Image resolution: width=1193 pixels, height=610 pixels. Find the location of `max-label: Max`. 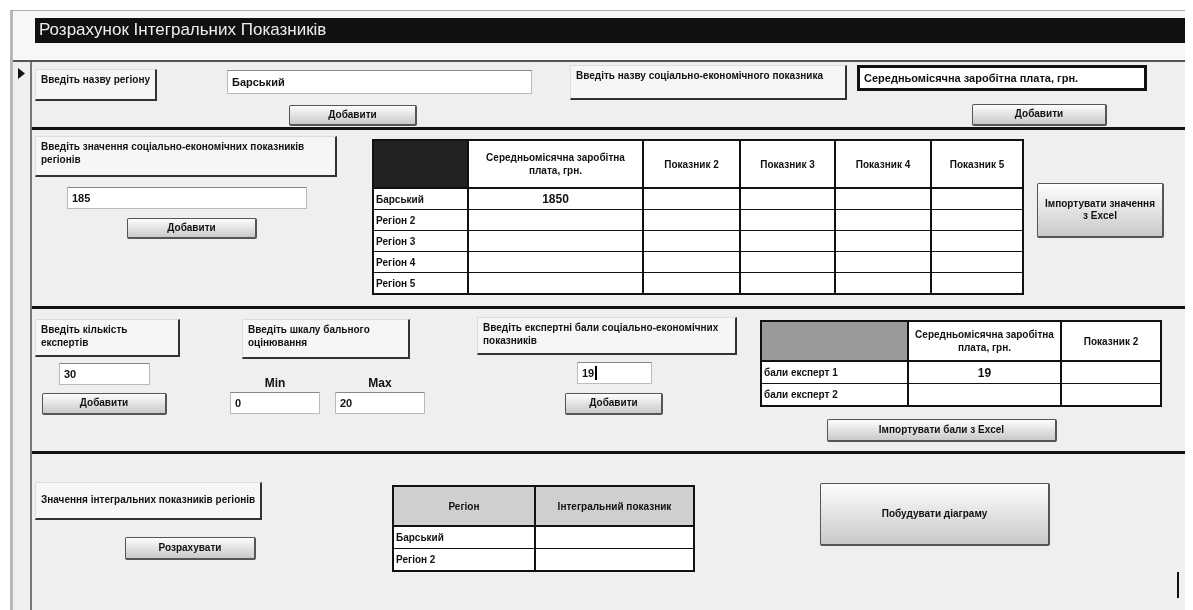

max-label: Max is located at coordinates (380, 383).